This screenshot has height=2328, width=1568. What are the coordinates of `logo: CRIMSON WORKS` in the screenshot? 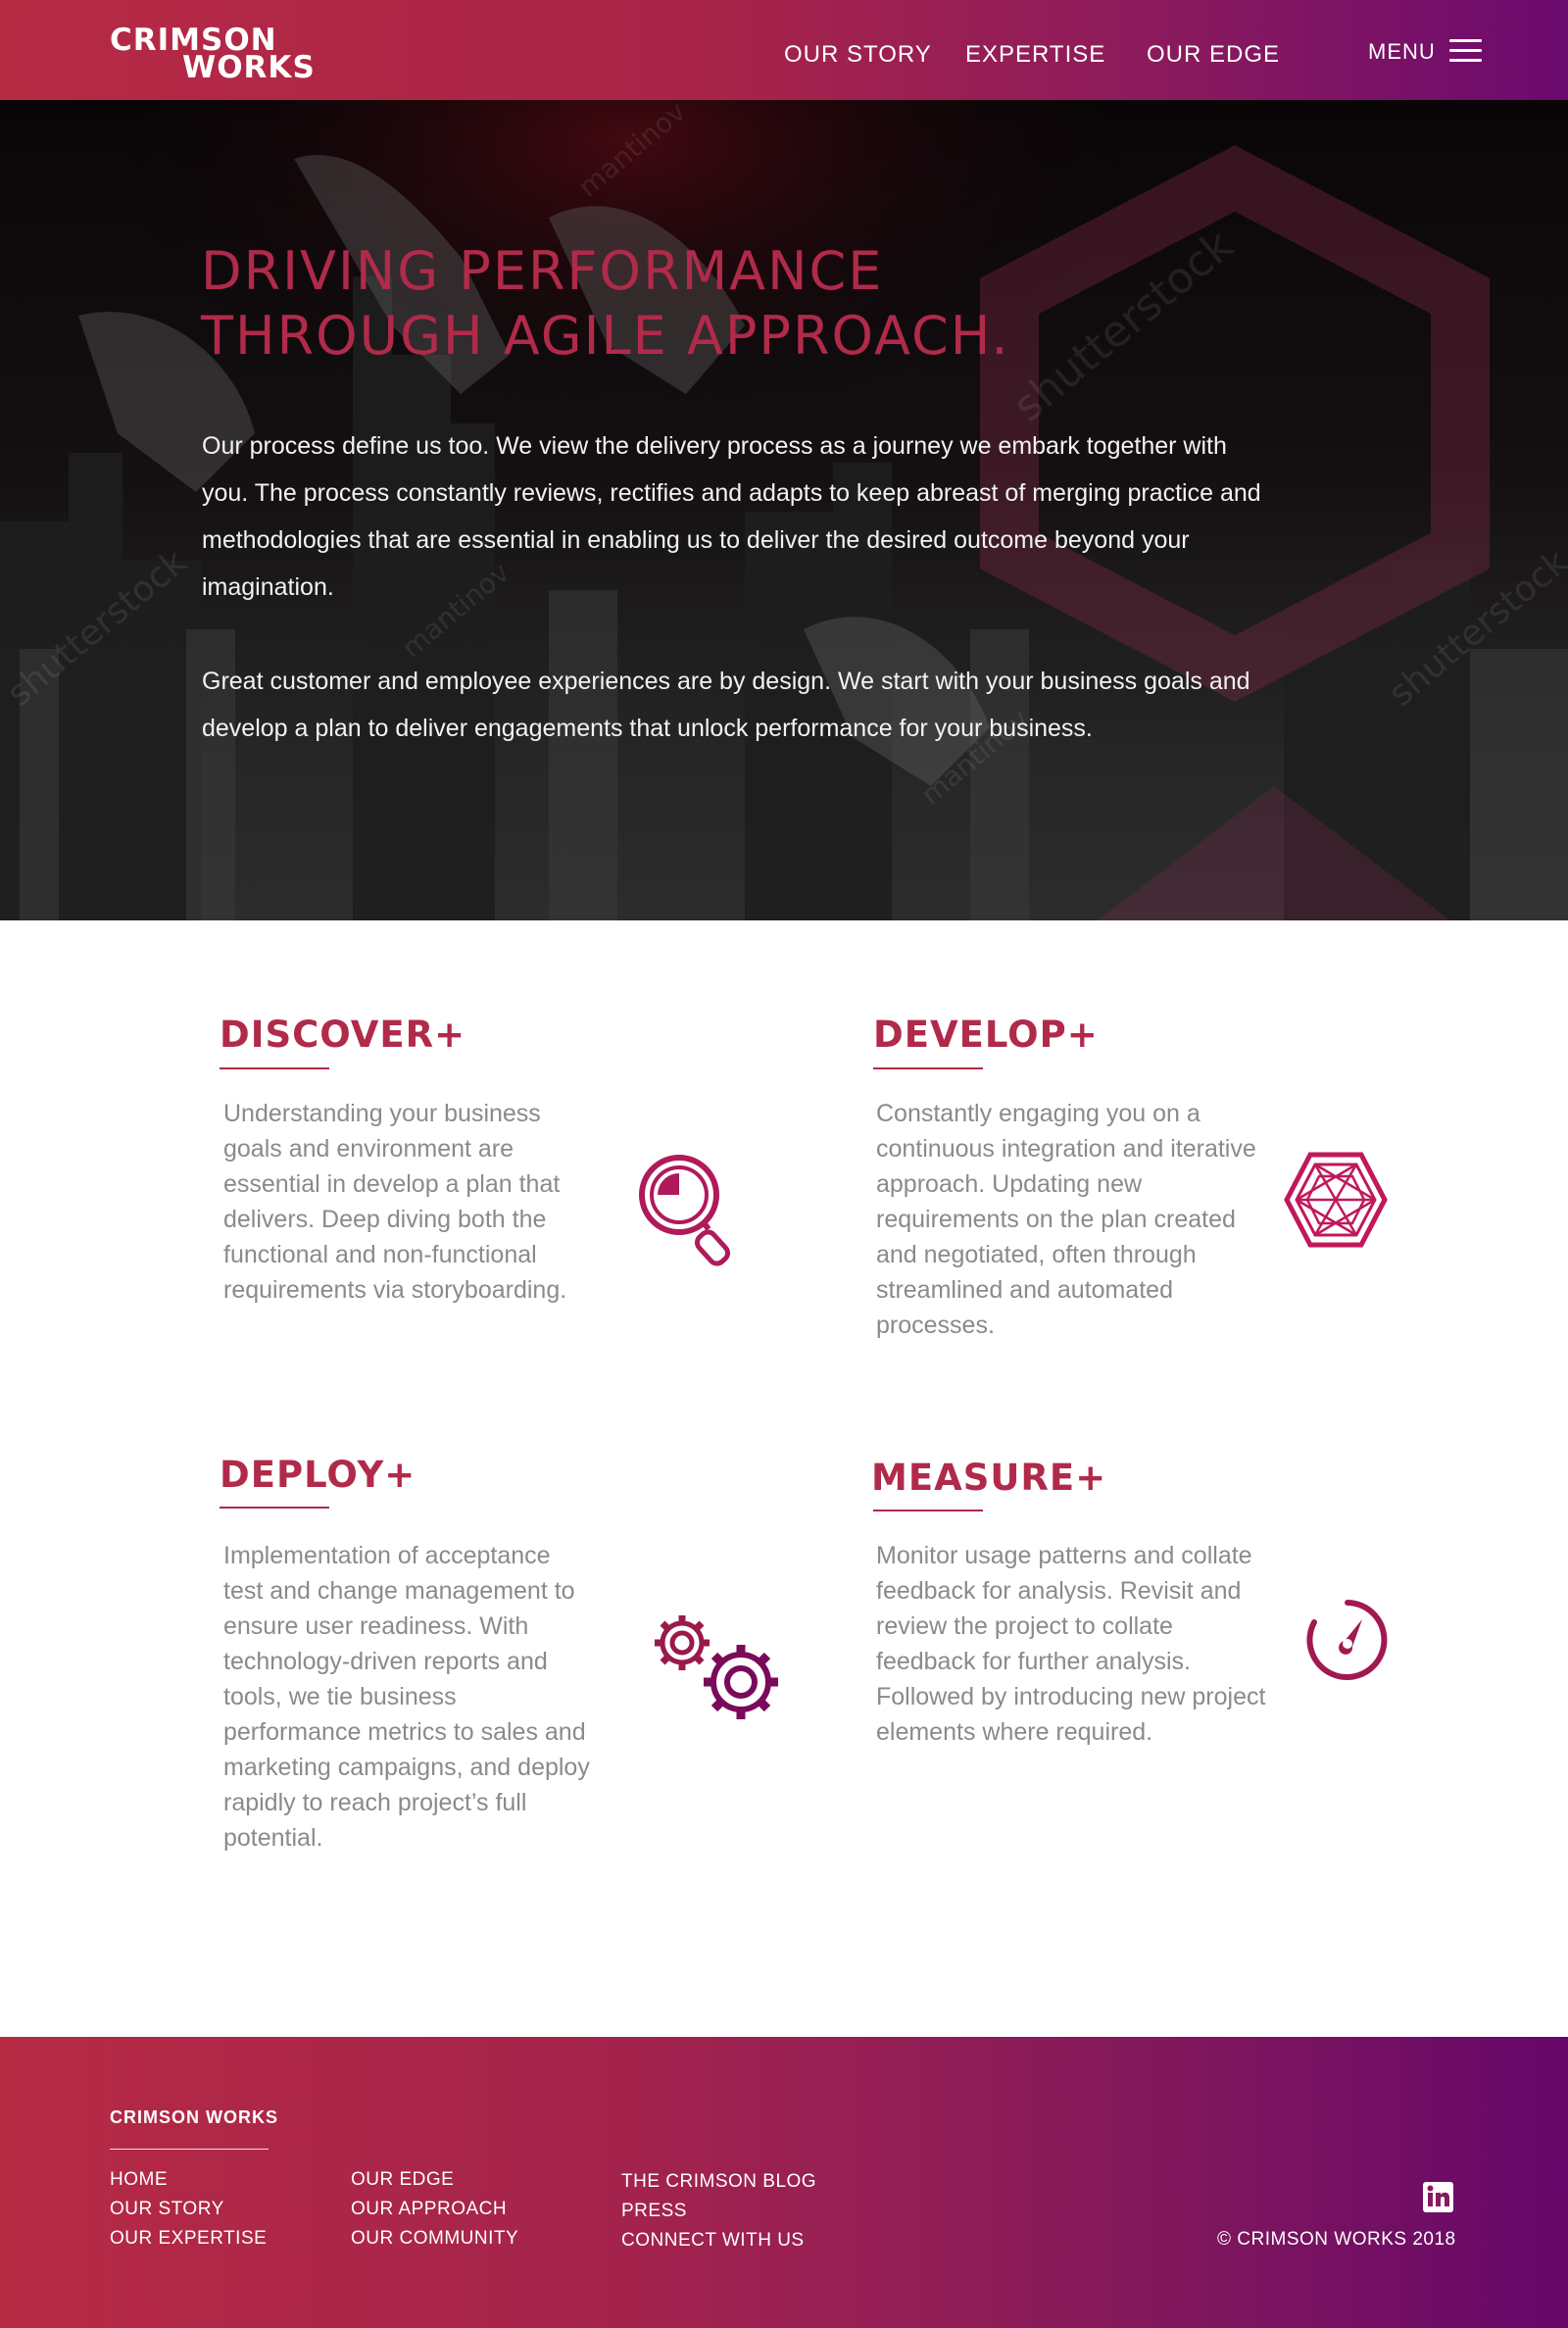 It's located at (213, 54).